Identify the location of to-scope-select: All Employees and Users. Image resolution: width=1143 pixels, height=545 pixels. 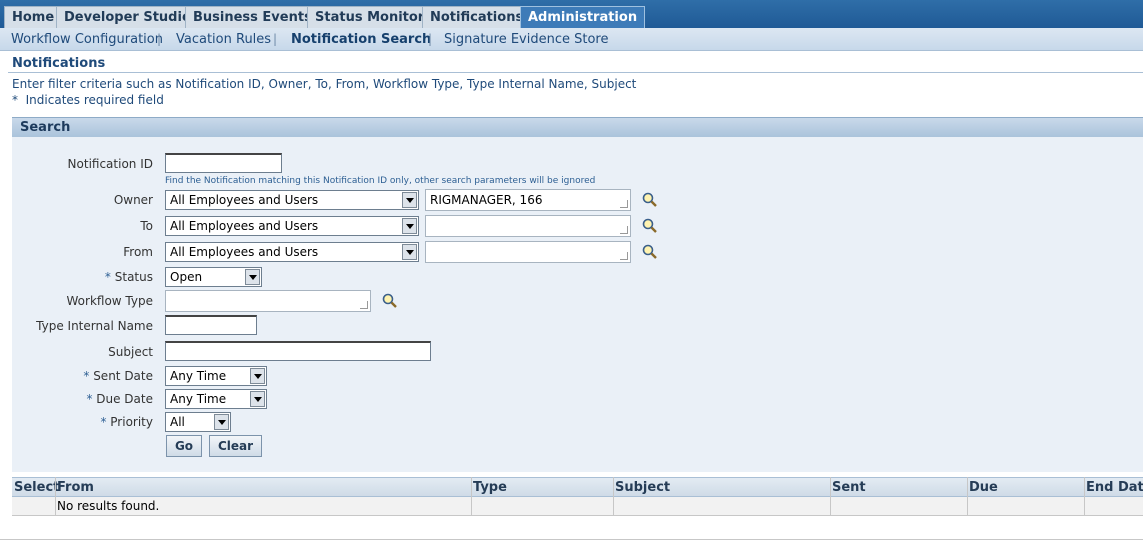
(292, 226).